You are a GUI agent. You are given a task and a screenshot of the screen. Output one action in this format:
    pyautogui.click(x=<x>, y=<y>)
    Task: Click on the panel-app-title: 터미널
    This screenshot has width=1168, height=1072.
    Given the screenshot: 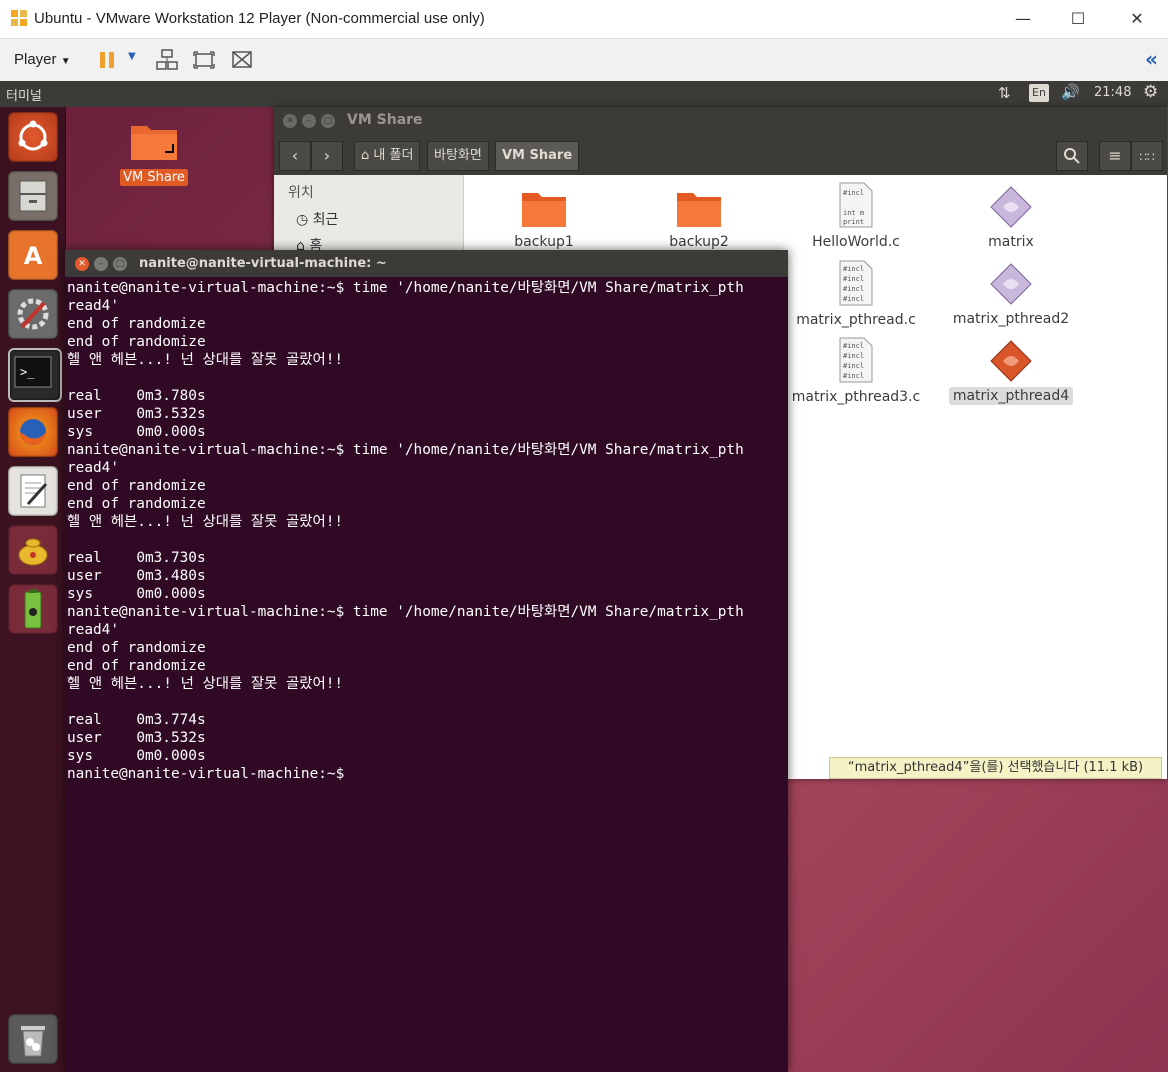 What is the action you would take?
    pyautogui.click(x=24, y=96)
    